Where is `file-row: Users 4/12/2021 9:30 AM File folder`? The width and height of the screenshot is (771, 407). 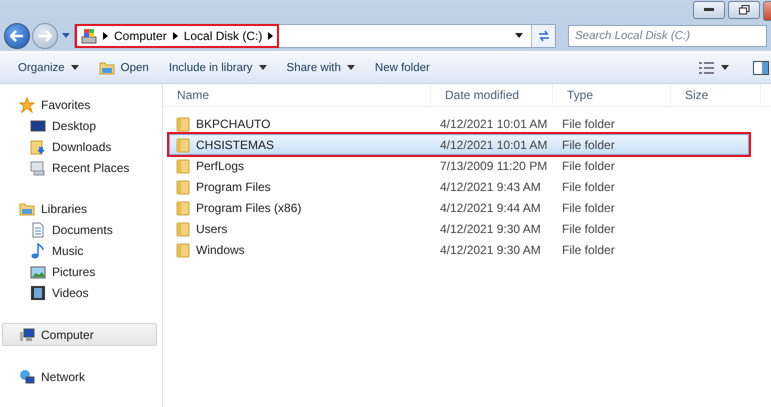
file-row: Users 4/12/2021 9:30 AM File folder is located at coordinates (459, 228).